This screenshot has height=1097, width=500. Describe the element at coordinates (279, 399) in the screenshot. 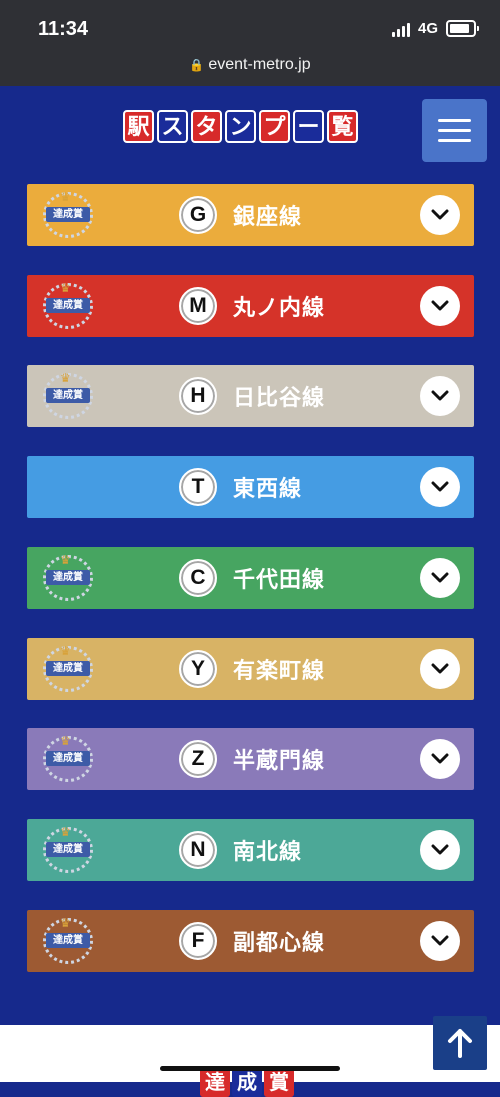

I see `line-name: 日比谷線` at that location.